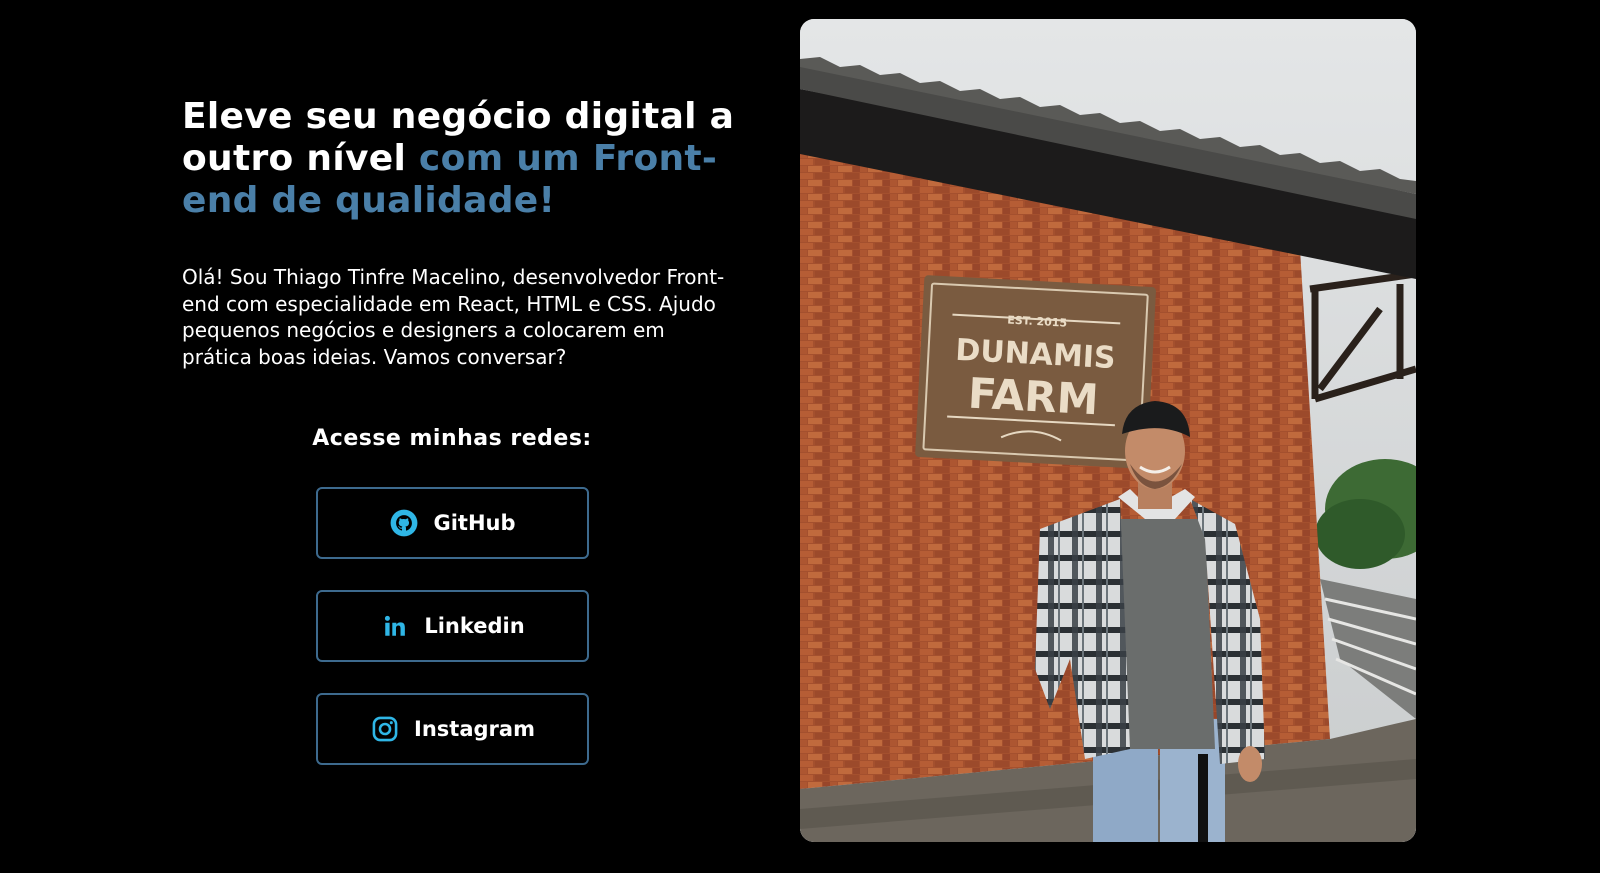 The height and width of the screenshot is (873, 1600). I want to click on instagram-button: Instagram, so click(452, 729).